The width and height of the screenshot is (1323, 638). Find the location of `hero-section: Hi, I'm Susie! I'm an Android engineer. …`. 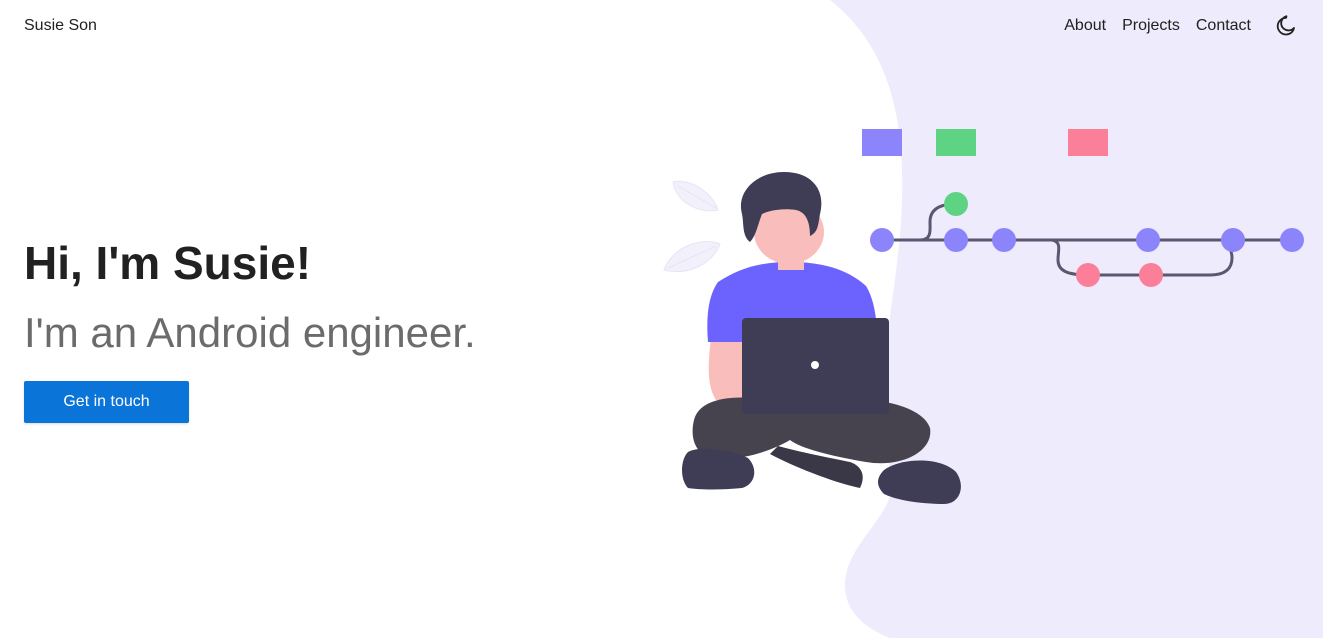

hero-section: Hi, I'm Susie! I'm an Android engineer. … is located at coordinates (250, 327).